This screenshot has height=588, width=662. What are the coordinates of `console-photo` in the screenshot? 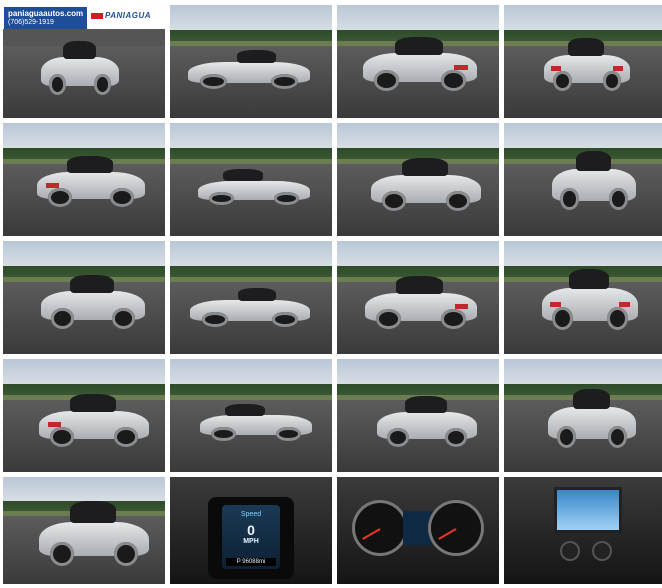 It's located at (583, 530).